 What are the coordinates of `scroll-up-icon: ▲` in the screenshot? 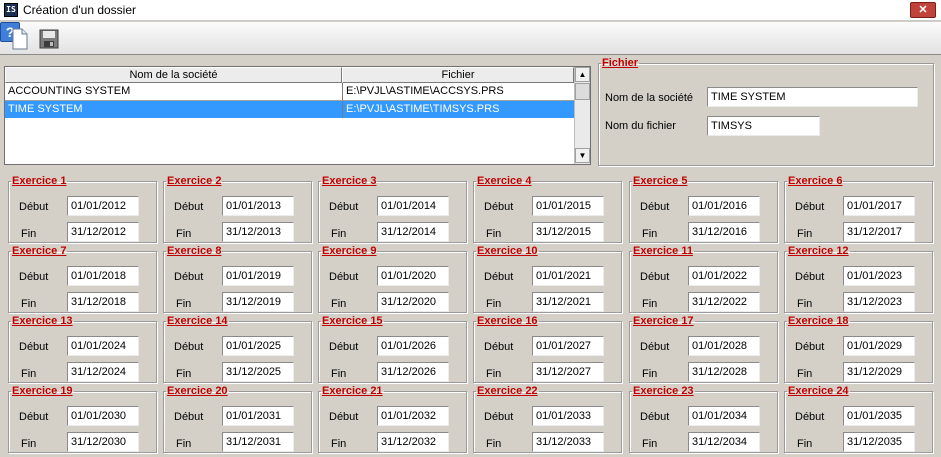 It's located at (582, 74).